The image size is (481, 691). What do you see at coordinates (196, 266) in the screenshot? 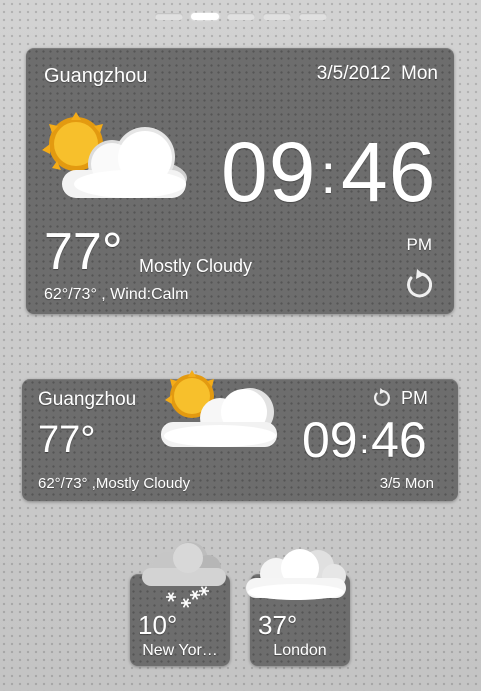
I see `condition-text: Mostly Cloudy` at bounding box center [196, 266].